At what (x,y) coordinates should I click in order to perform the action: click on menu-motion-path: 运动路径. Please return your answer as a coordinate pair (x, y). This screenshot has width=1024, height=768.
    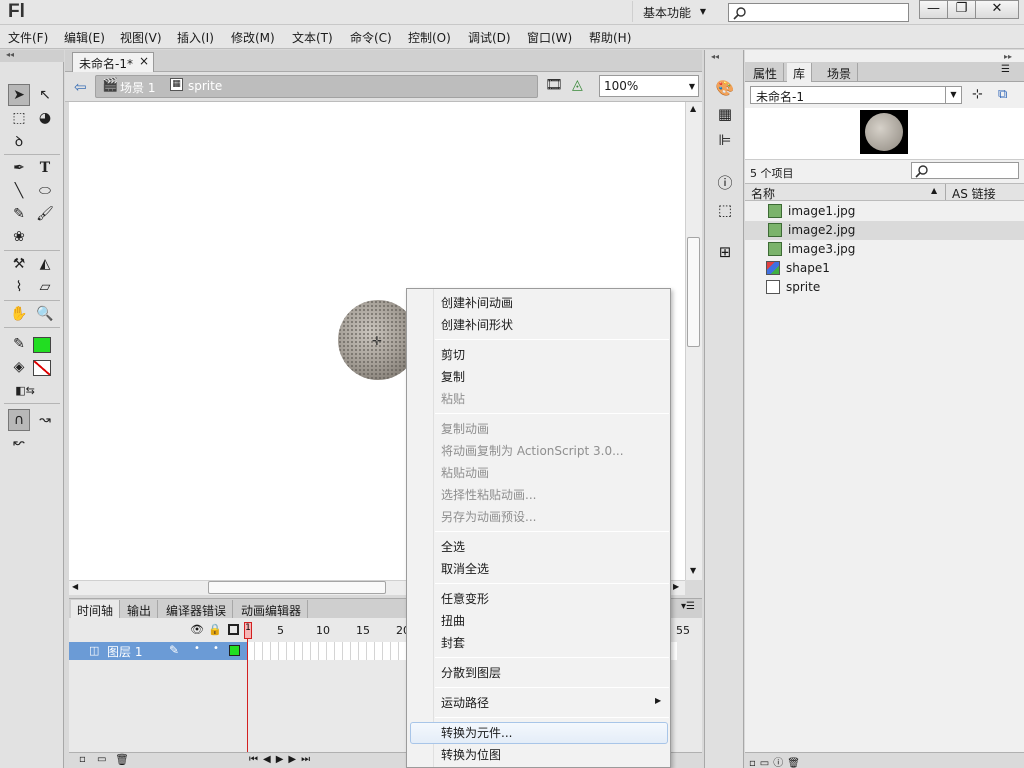
    Looking at the image, I should click on (465, 702).